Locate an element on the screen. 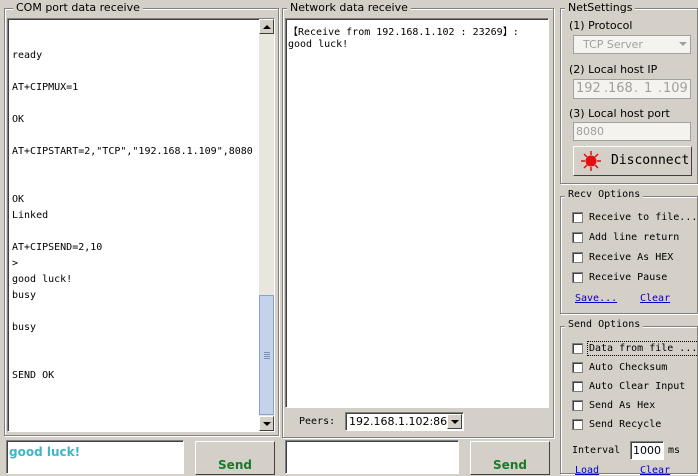 Image resolution: width=698 pixels, height=476 pixels. recv-options-item: Add line return is located at coordinates (625, 237).